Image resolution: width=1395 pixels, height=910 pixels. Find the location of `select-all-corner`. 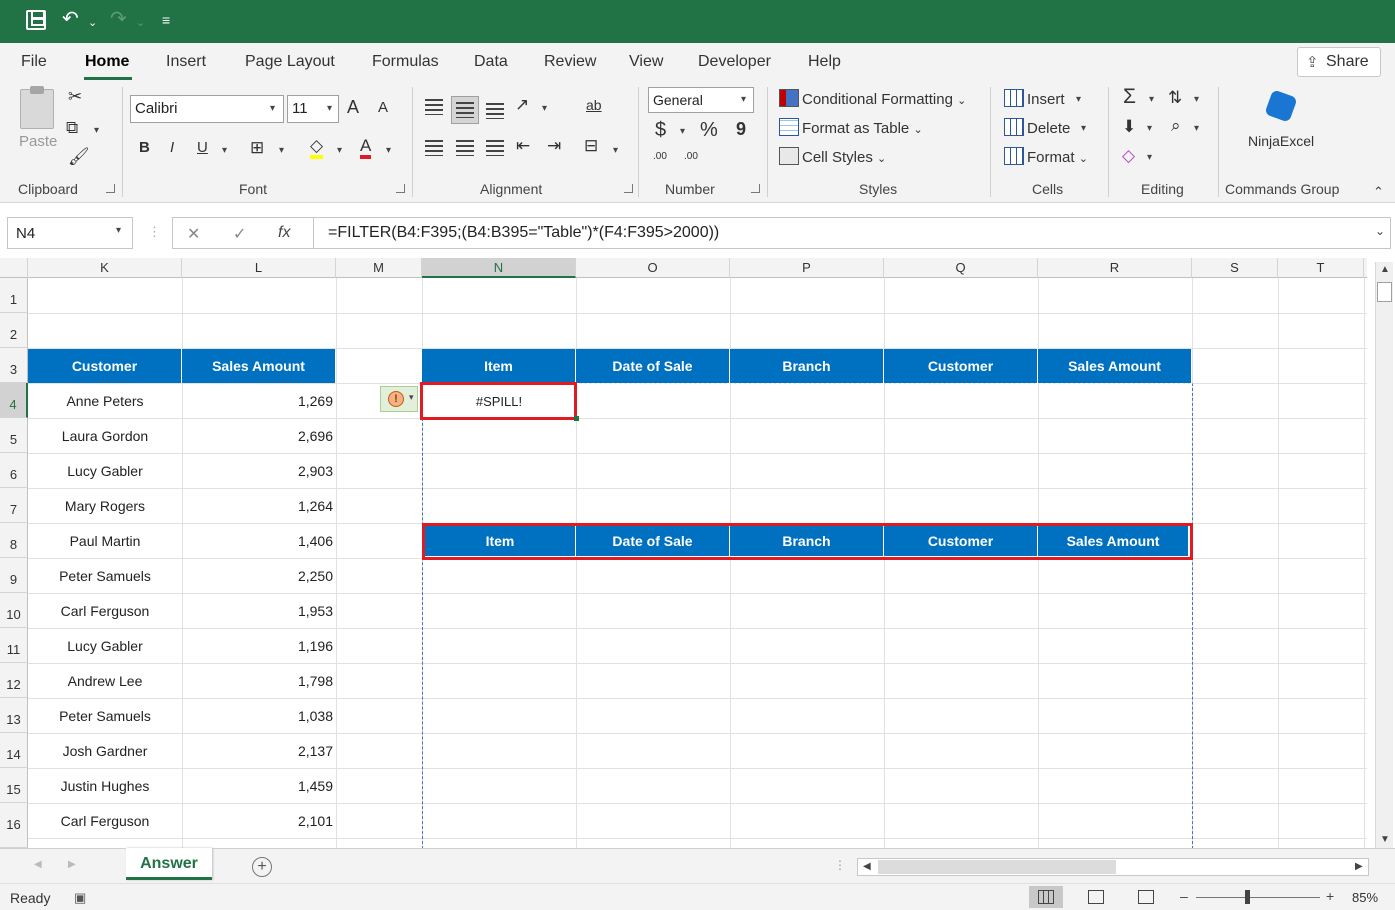

select-all-corner is located at coordinates (14, 268).